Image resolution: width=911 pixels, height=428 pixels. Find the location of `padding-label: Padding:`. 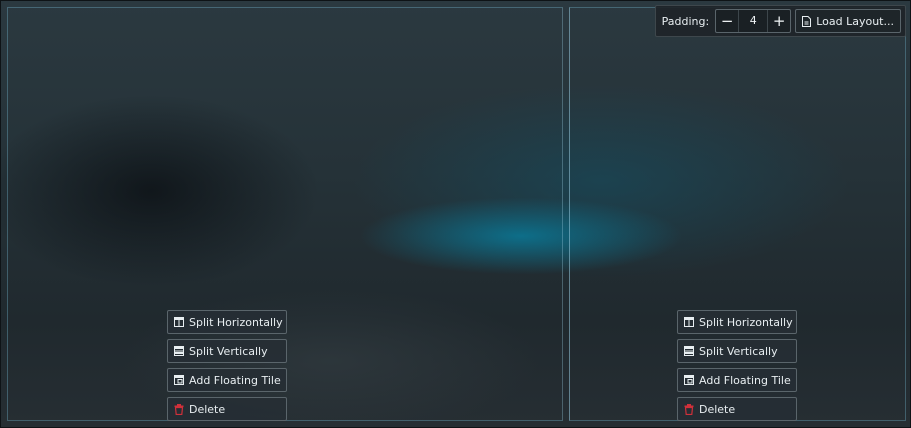

padding-label: Padding: is located at coordinates (685, 21).